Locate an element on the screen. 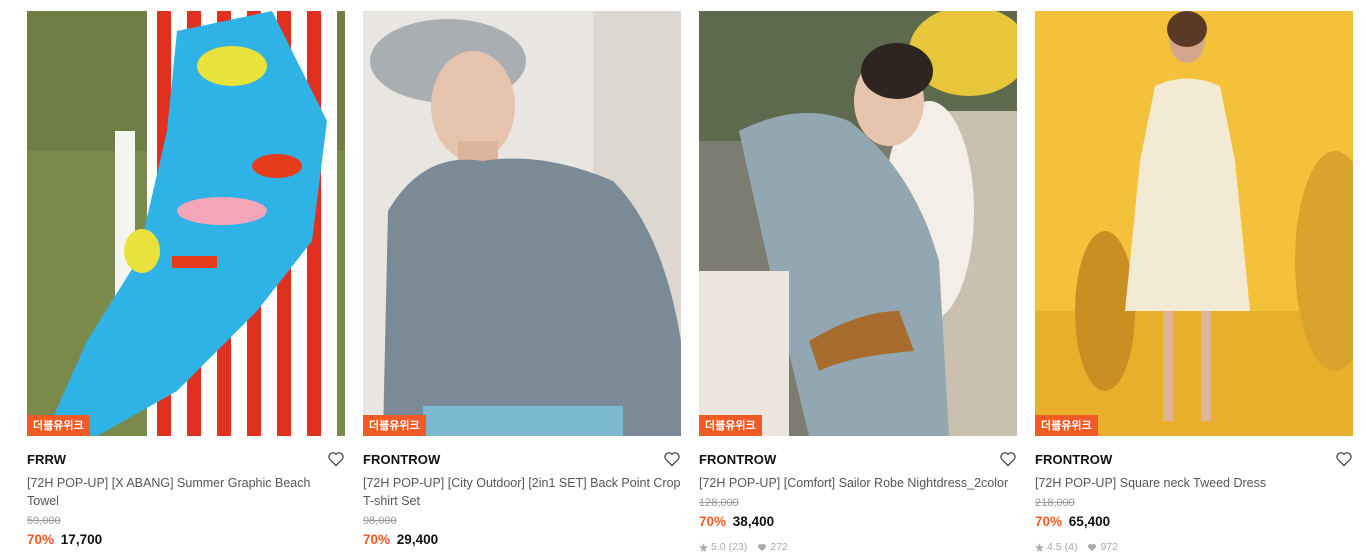 The image size is (1366, 552). brand-name: FRRW is located at coordinates (46, 459).